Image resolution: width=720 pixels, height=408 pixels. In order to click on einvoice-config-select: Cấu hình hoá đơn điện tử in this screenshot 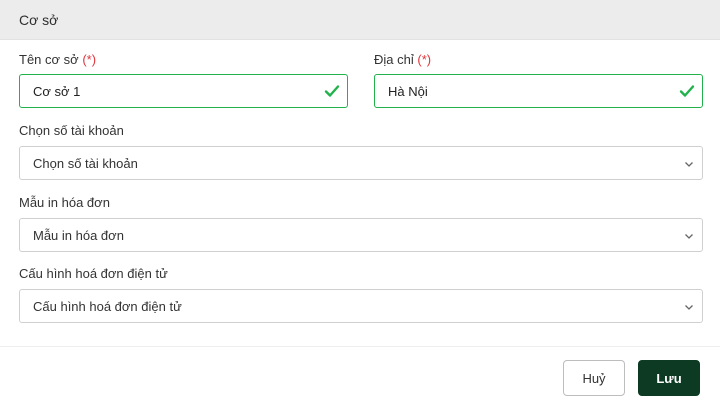, I will do `click(361, 306)`.